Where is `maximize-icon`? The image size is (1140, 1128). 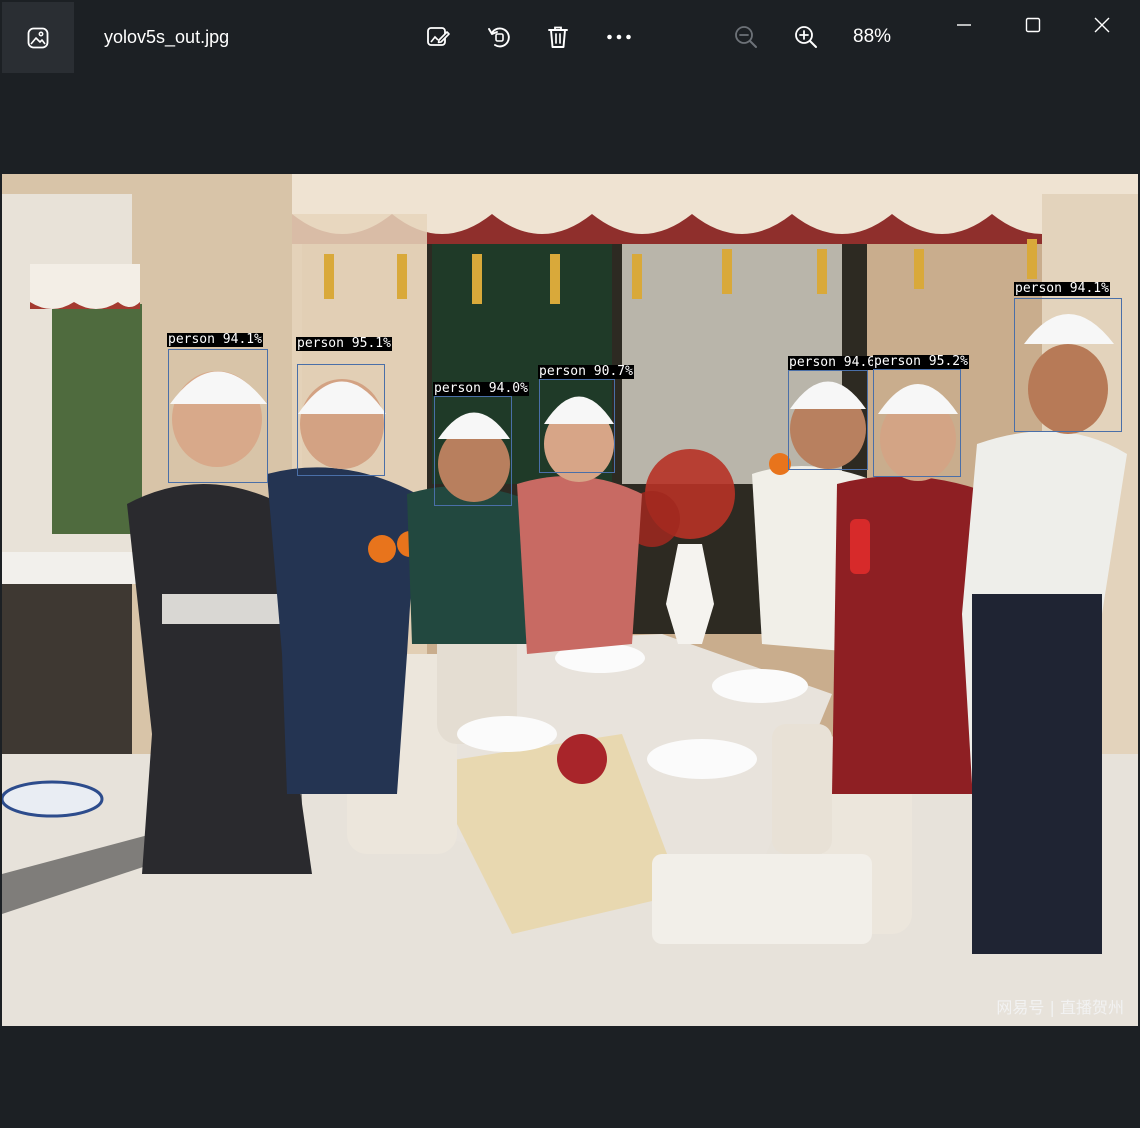 maximize-icon is located at coordinates (1033, 25).